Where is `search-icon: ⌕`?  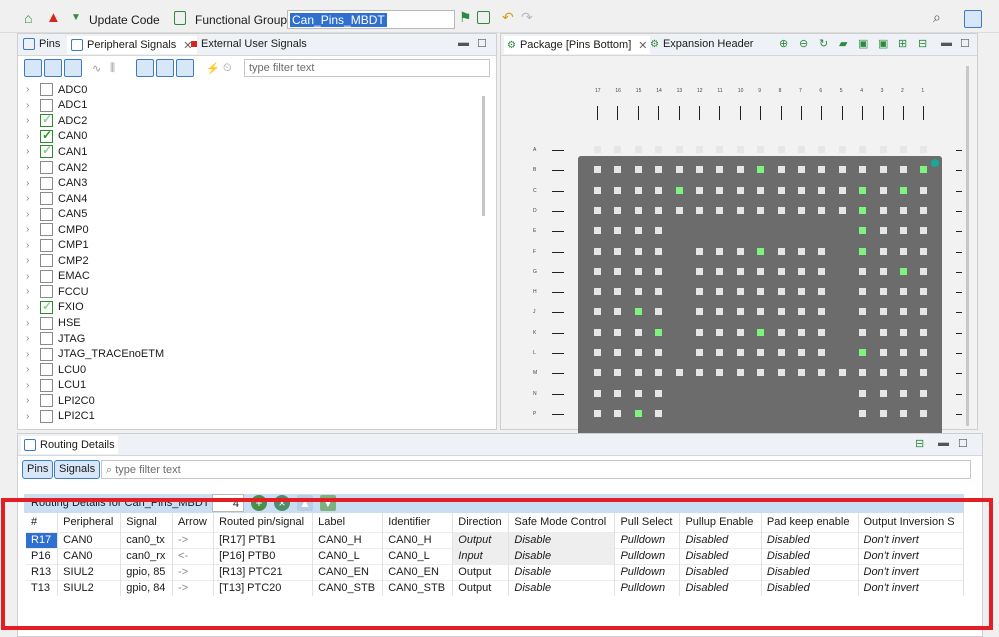 search-icon: ⌕ is located at coordinates (941, 17).